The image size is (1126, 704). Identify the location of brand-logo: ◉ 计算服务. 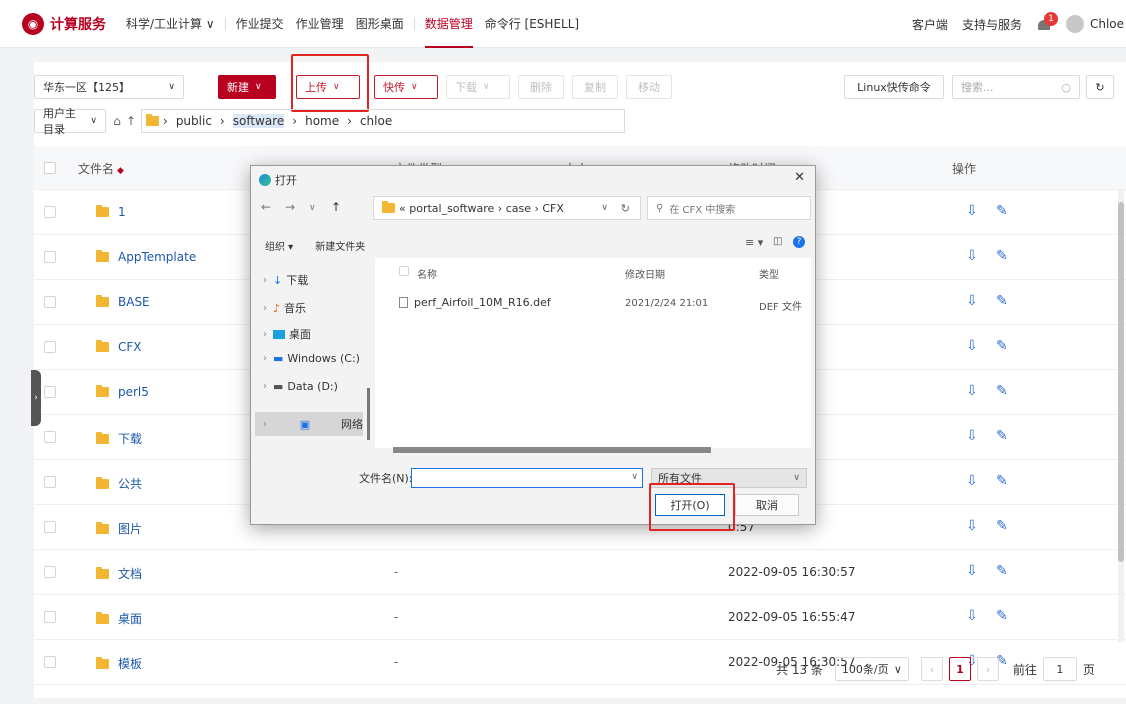
(64, 24).